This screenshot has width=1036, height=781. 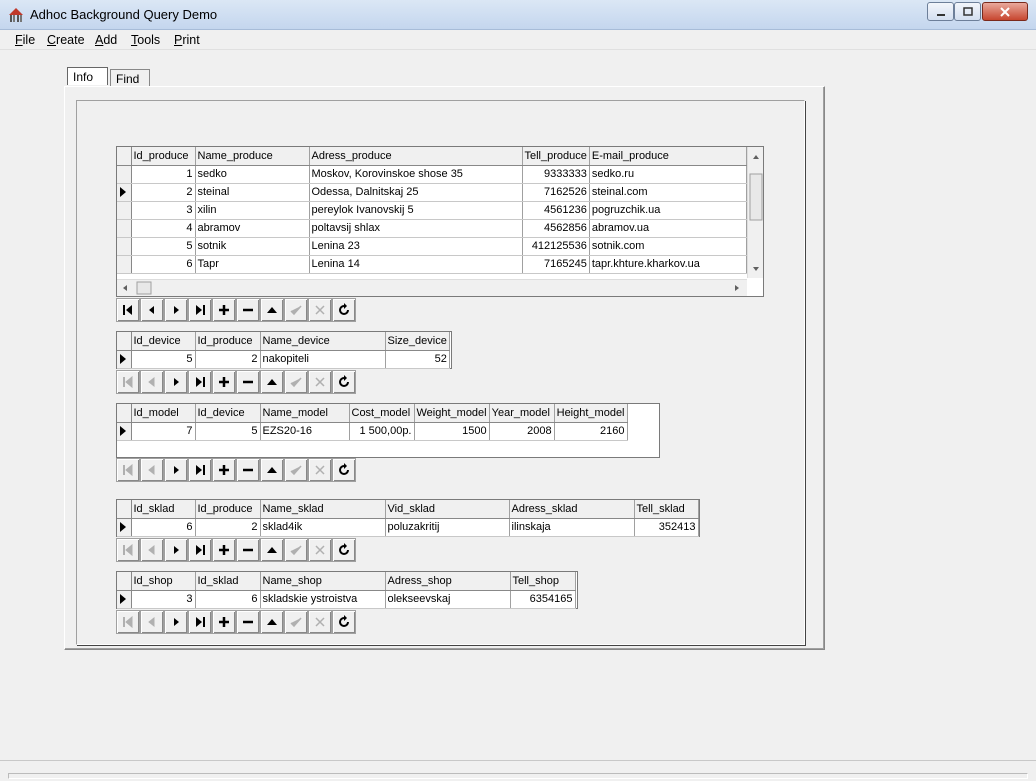 I want to click on table-cell: 2160, so click(x=591, y=431).